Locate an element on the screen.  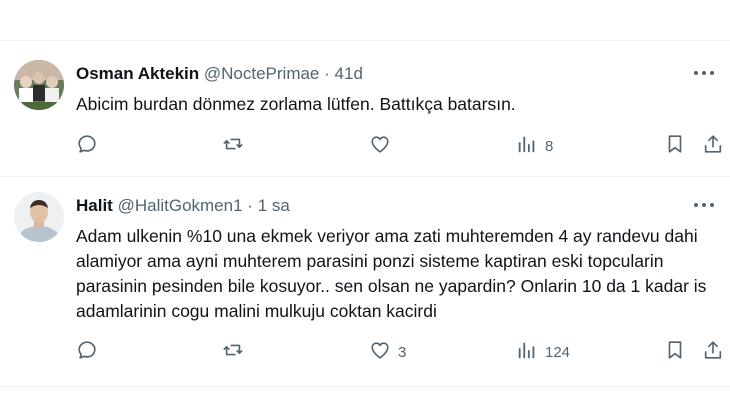
views-button: 124 is located at coordinates (543, 352).